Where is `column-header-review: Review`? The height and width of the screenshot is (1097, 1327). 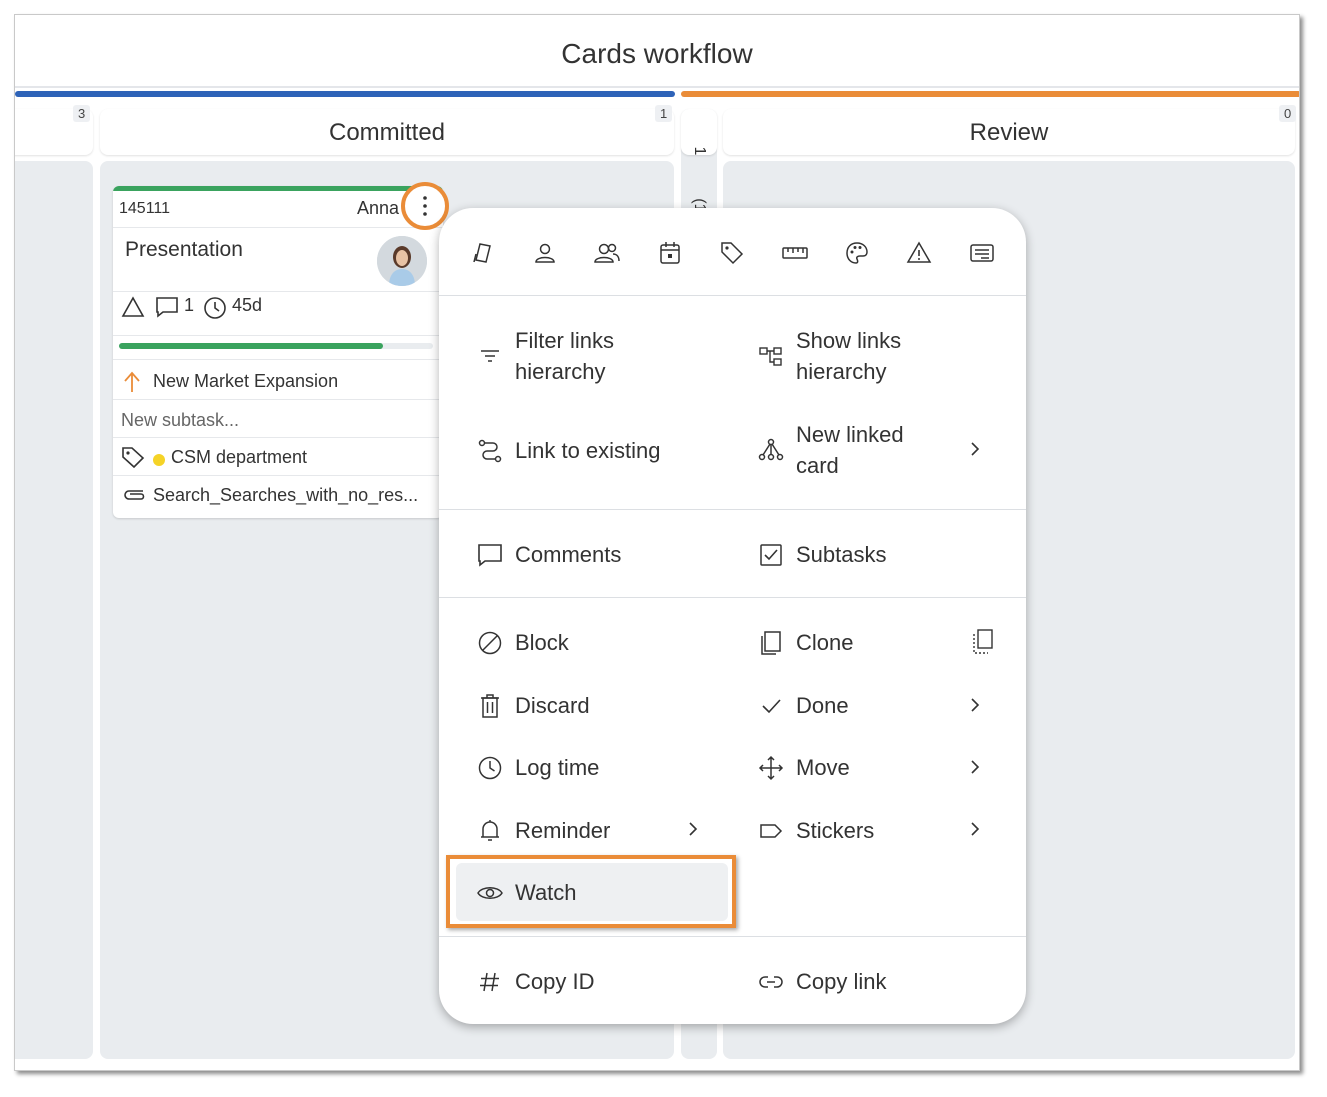
column-header-review: Review is located at coordinates (1009, 132).